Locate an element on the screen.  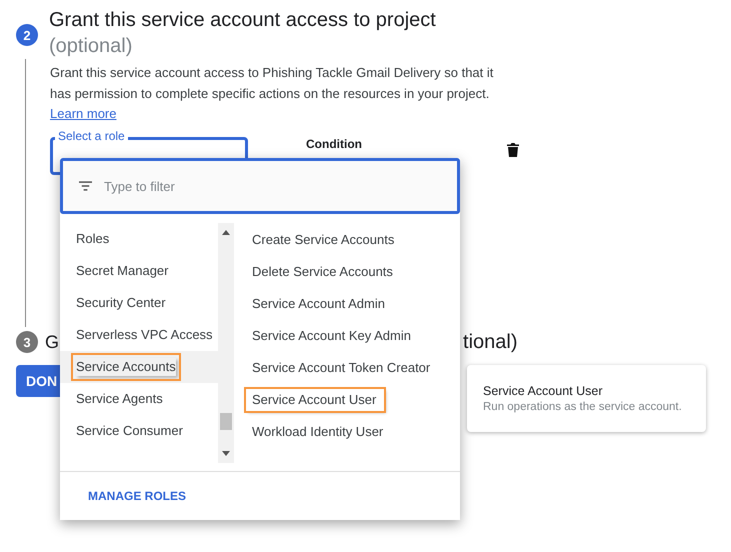
condition-label: Condition is located at coordinates (334, 143).